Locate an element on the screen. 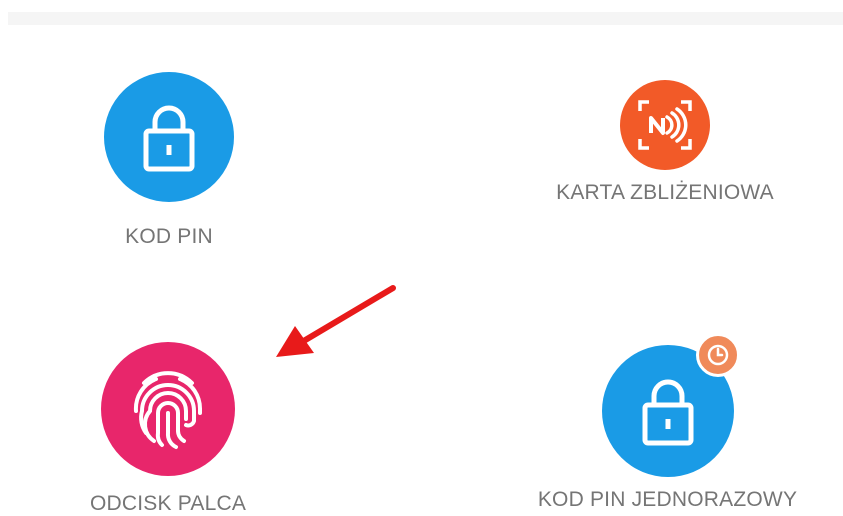 Image resolution: width=843 pixels, height=516 pixels. card-circle is located at coordinates (665, 125).